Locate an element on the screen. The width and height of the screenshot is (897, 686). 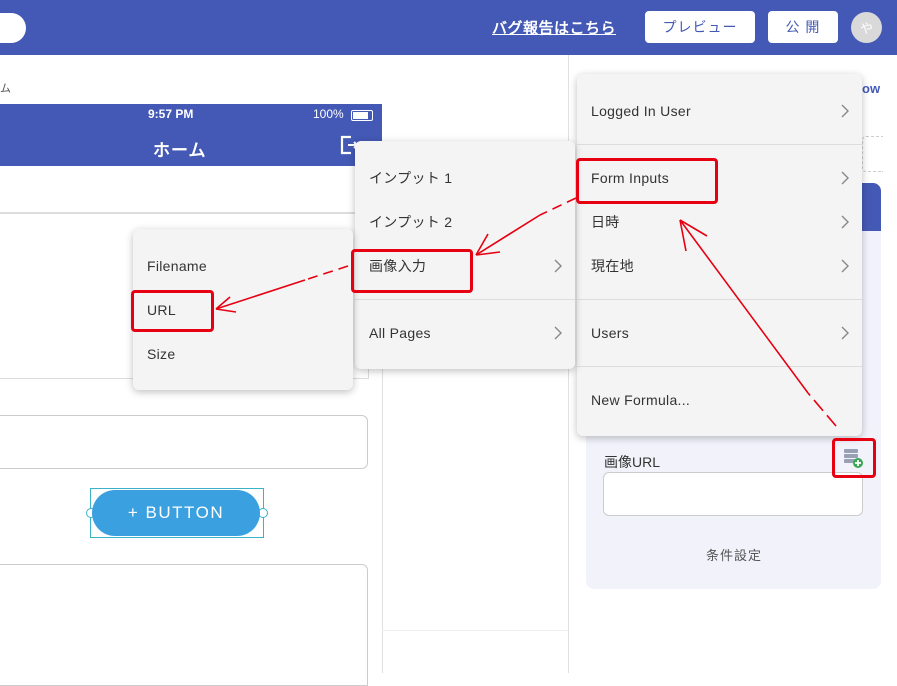
highlight-form-inputs is located at coordinates (647, 181).